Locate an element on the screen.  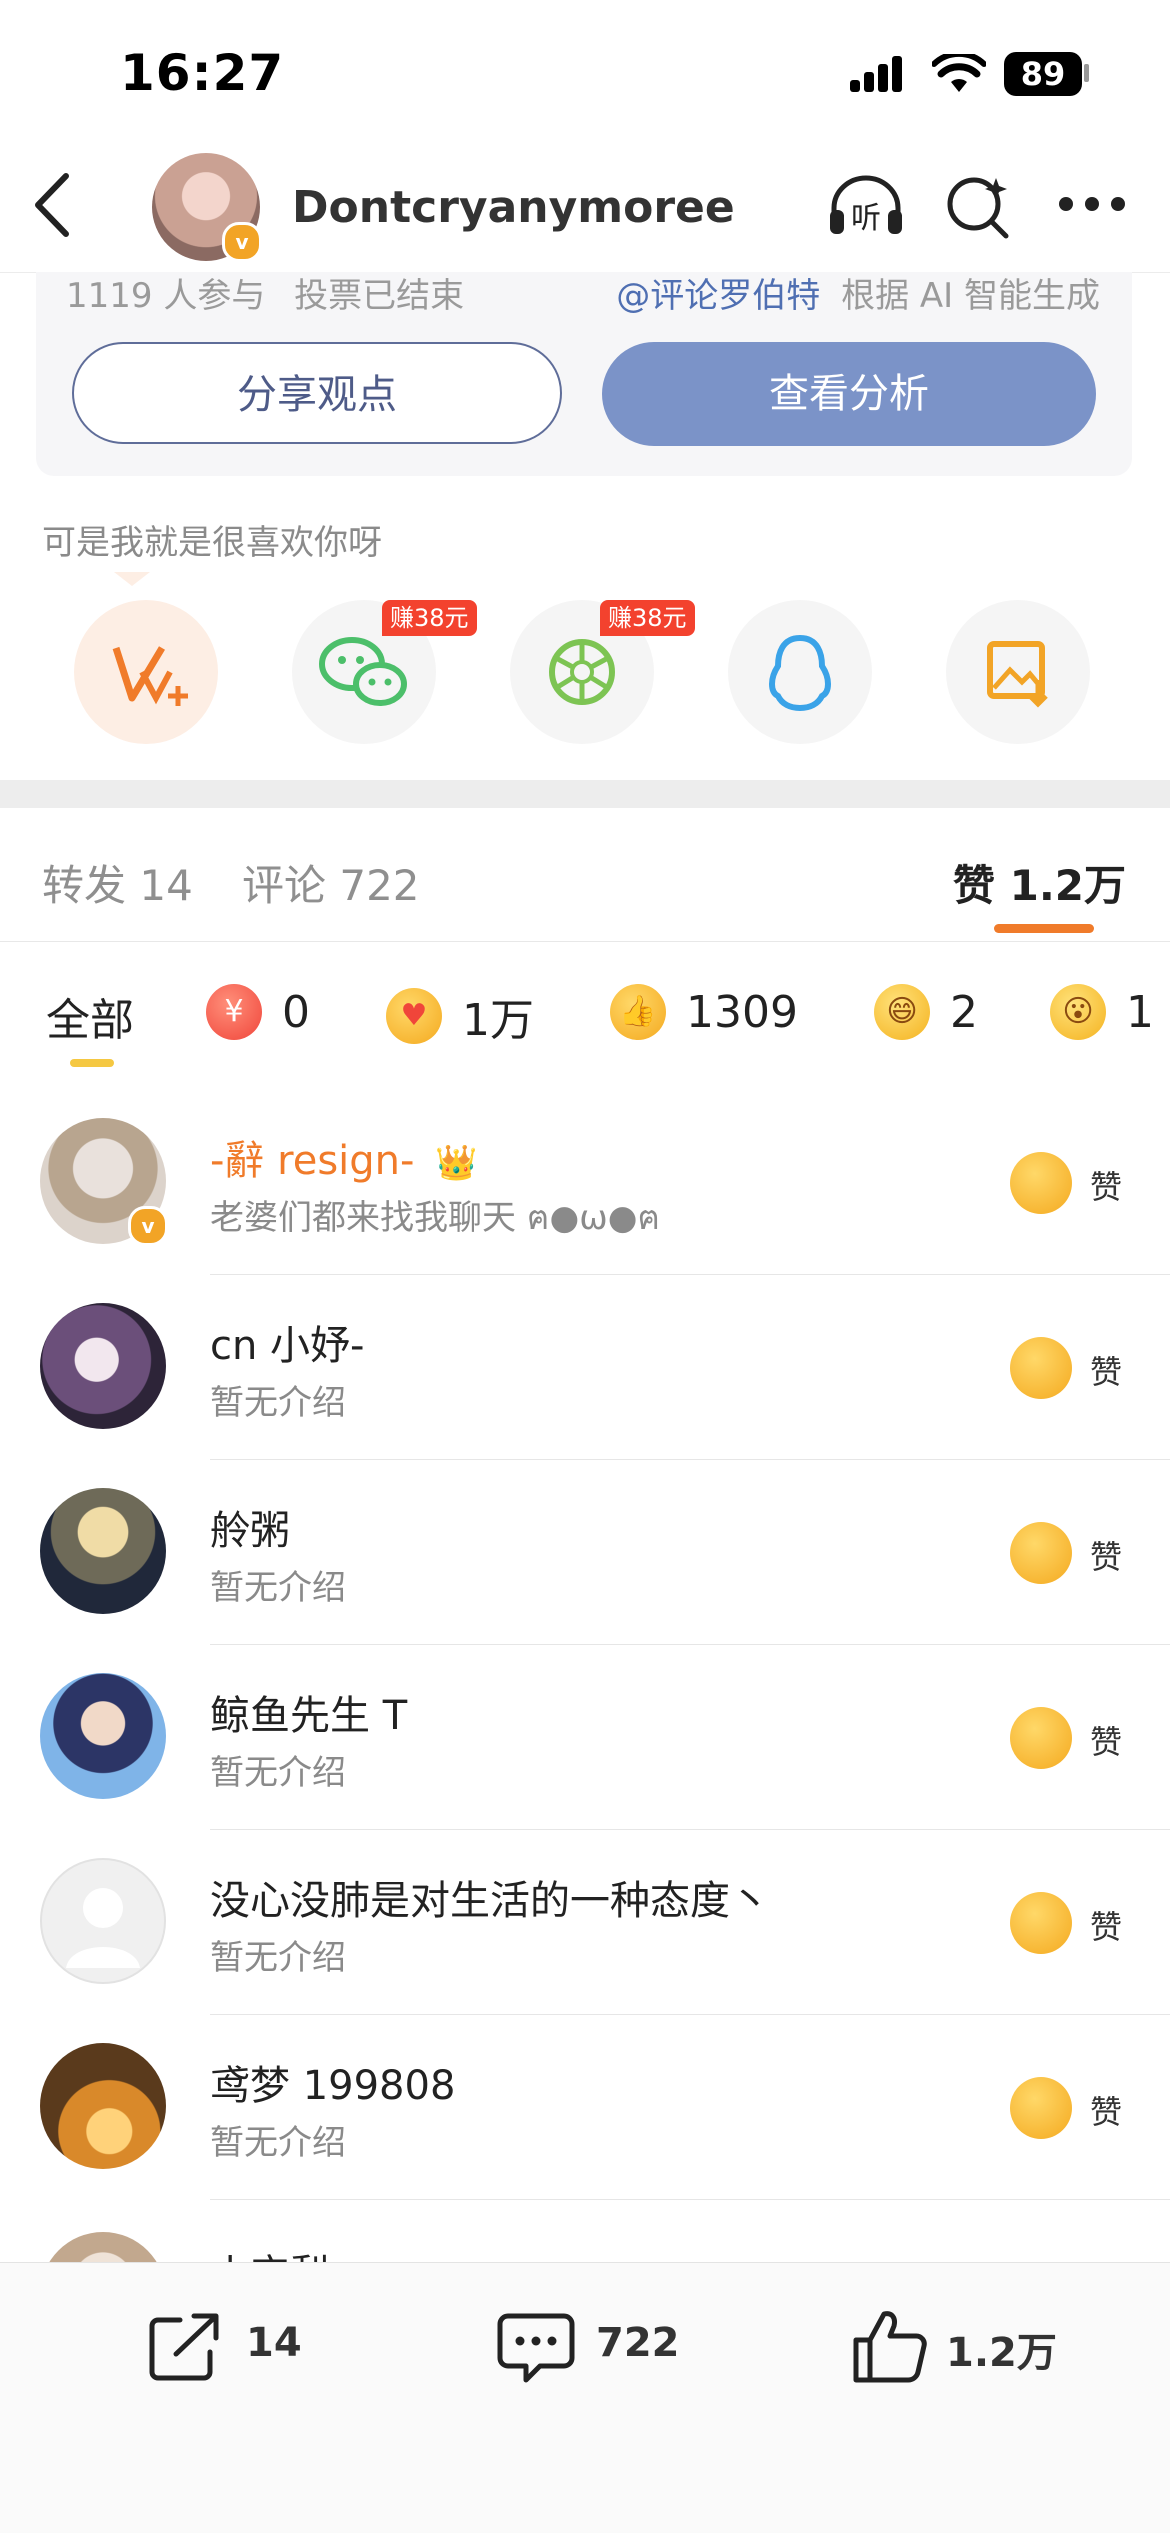
filter-thumbsup-count: 1309 is located at coordinates (742, 1012).